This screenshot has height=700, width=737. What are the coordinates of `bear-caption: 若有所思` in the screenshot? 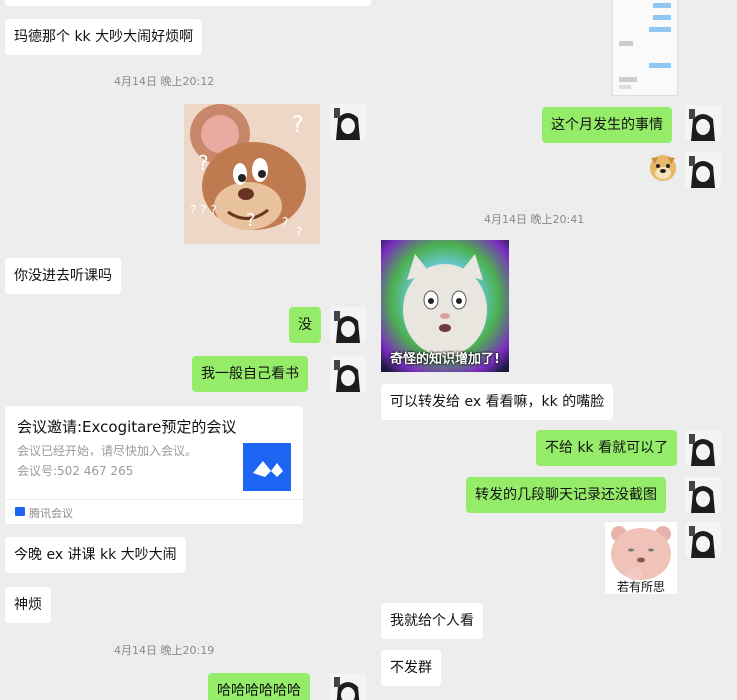 It's located at (640, 587).